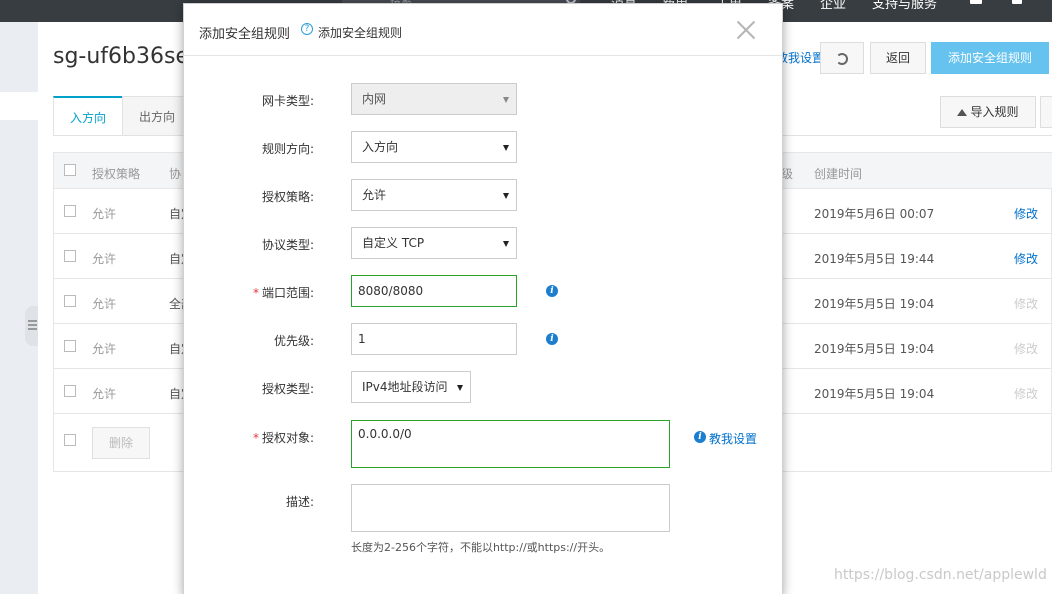 The image size is (1052, 594). I want to click on port-range-label: * 端口范围:, so click(283, 293).